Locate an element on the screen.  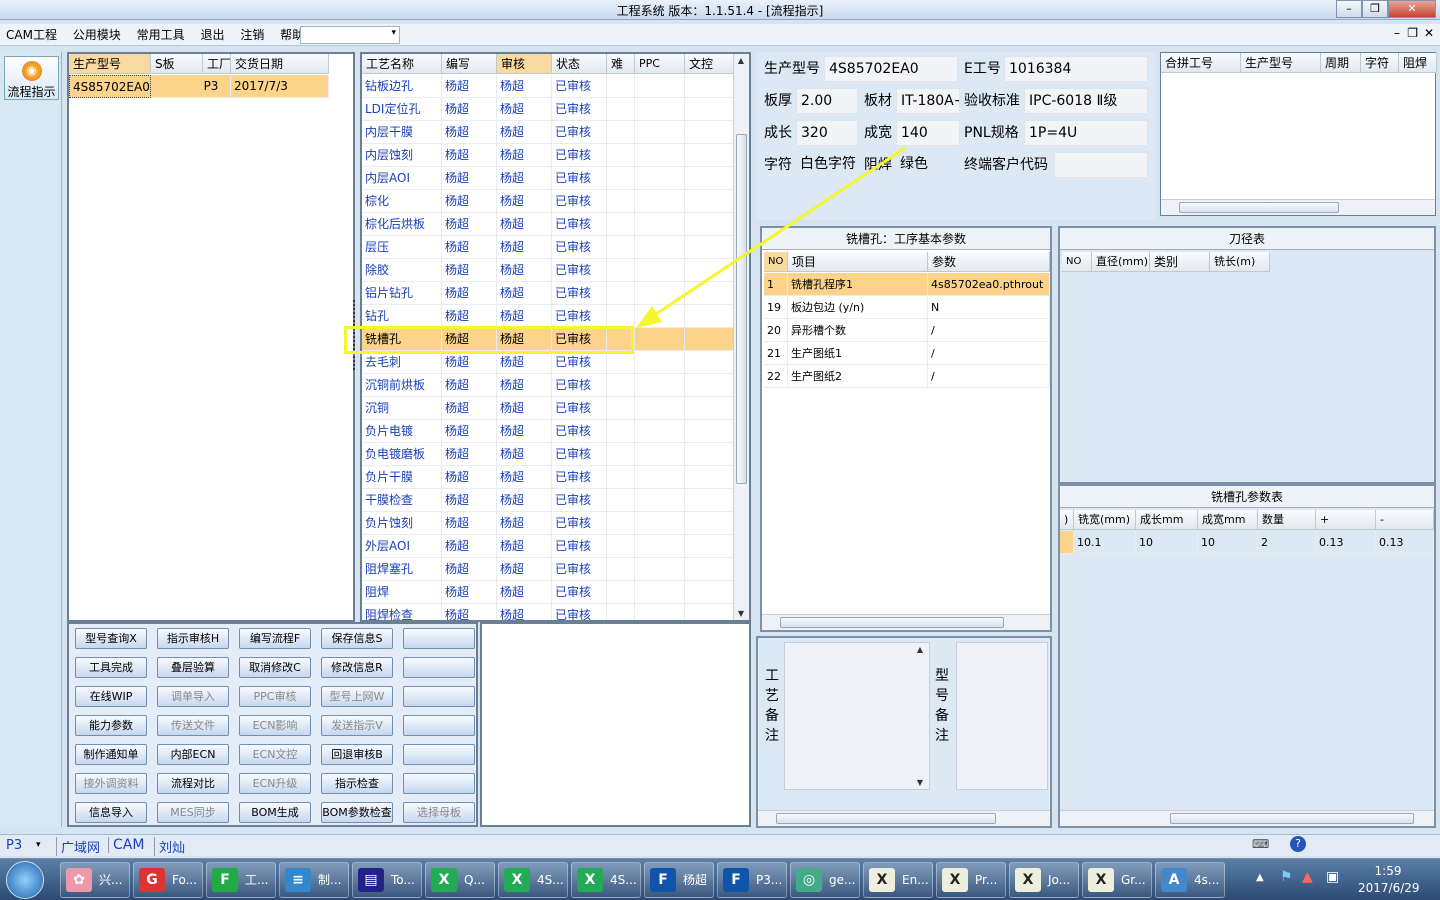
taskbar-item: F 杨超 is located at coordinates (679, 880).